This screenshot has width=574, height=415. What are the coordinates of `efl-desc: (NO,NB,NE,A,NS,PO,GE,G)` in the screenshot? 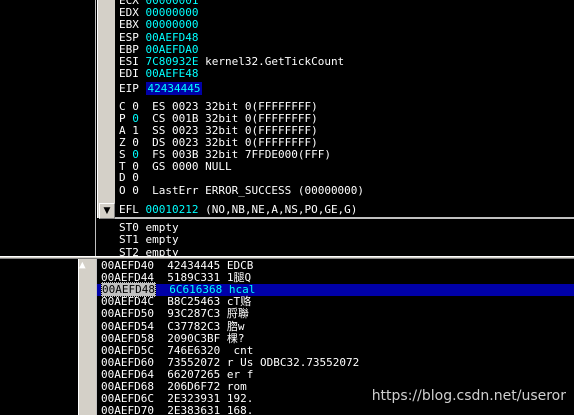 It's located at (281, 209).